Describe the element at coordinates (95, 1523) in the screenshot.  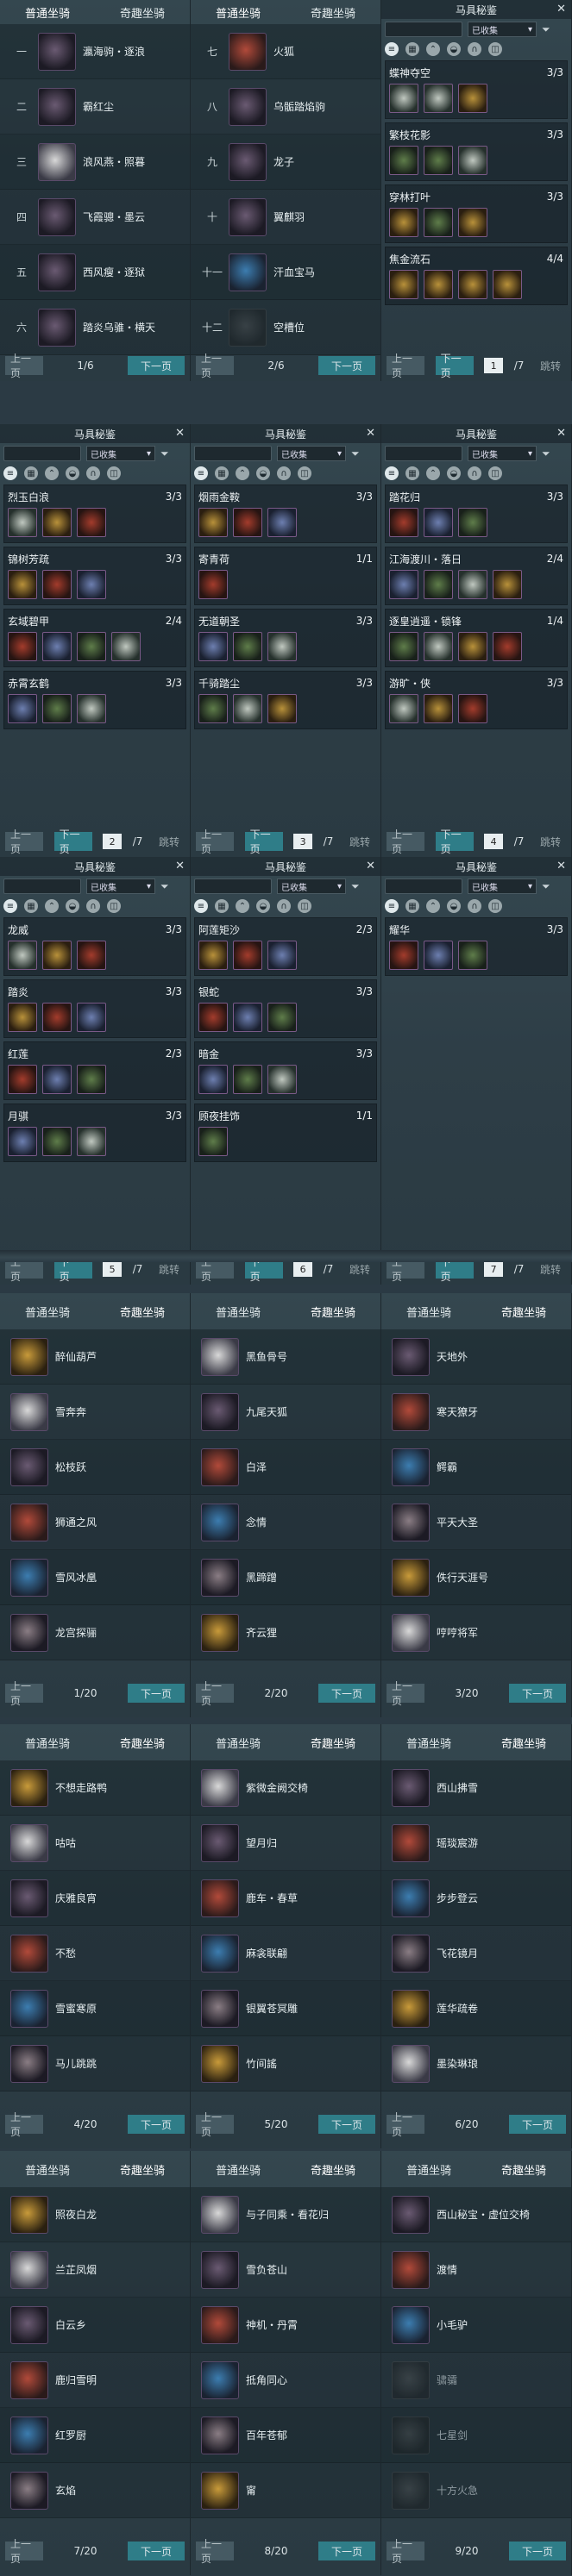
I see `mount-row: 狮通之风` at that location.